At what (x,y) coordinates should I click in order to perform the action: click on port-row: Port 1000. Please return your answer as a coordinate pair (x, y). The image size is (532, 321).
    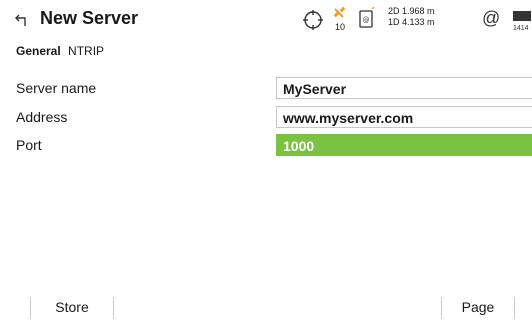
    Looking at the image, I should click on (266, 145).